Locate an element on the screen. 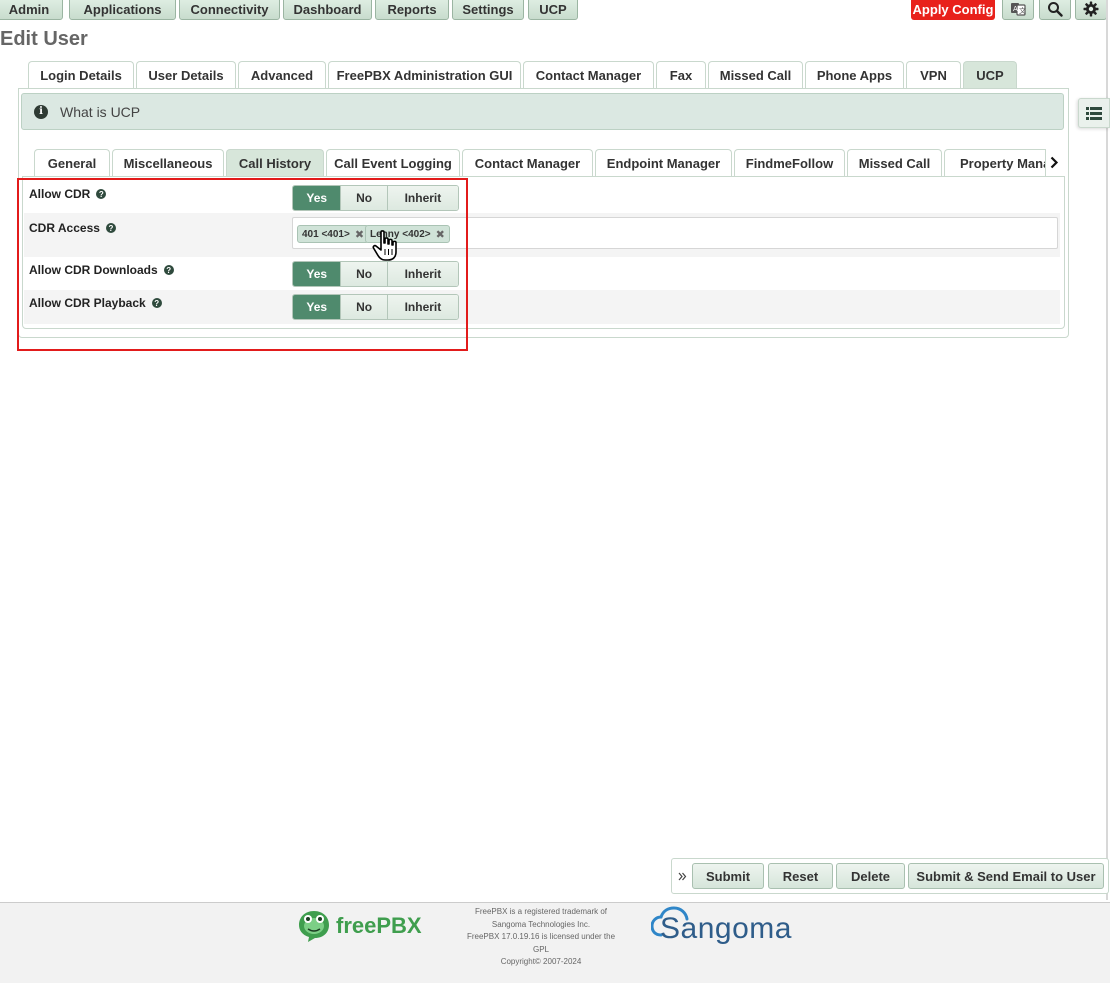 The width and height of the screenshot is (1110, 983). gear-icon is located at coordinates (1091, 9).